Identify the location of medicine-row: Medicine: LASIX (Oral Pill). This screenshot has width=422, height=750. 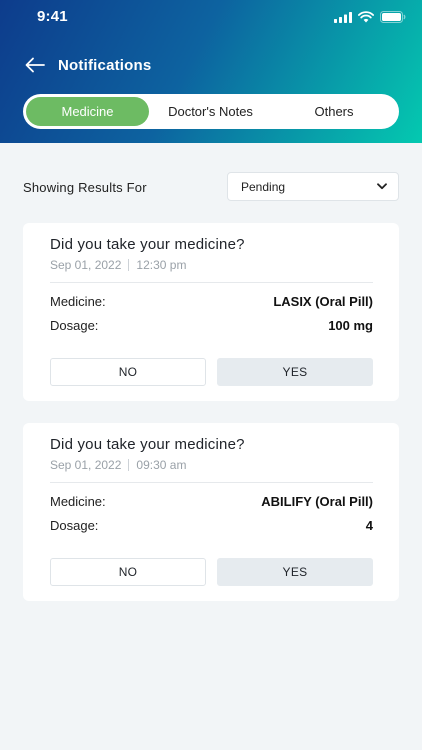
(211, 301).